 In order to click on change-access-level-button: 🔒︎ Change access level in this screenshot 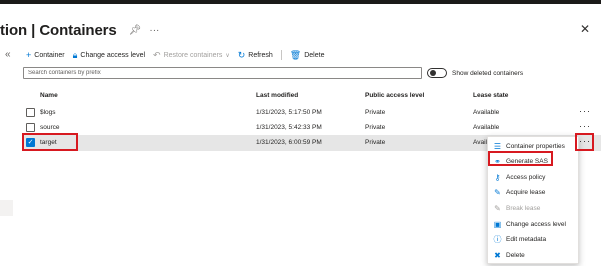, I will do `click(109, 54)`.